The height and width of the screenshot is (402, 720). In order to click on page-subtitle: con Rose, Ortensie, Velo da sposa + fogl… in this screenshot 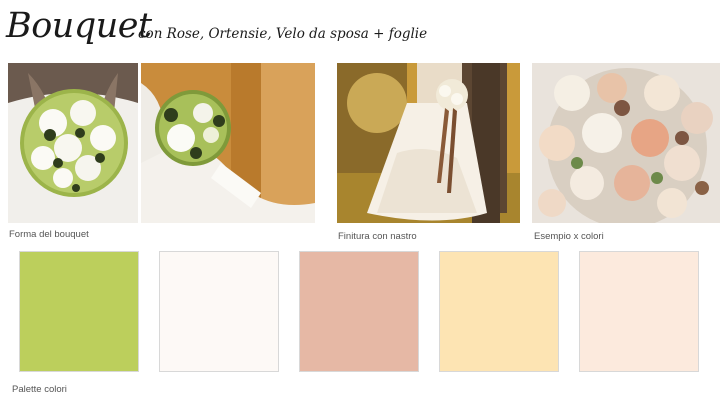, I will do `click(283, 34)`.